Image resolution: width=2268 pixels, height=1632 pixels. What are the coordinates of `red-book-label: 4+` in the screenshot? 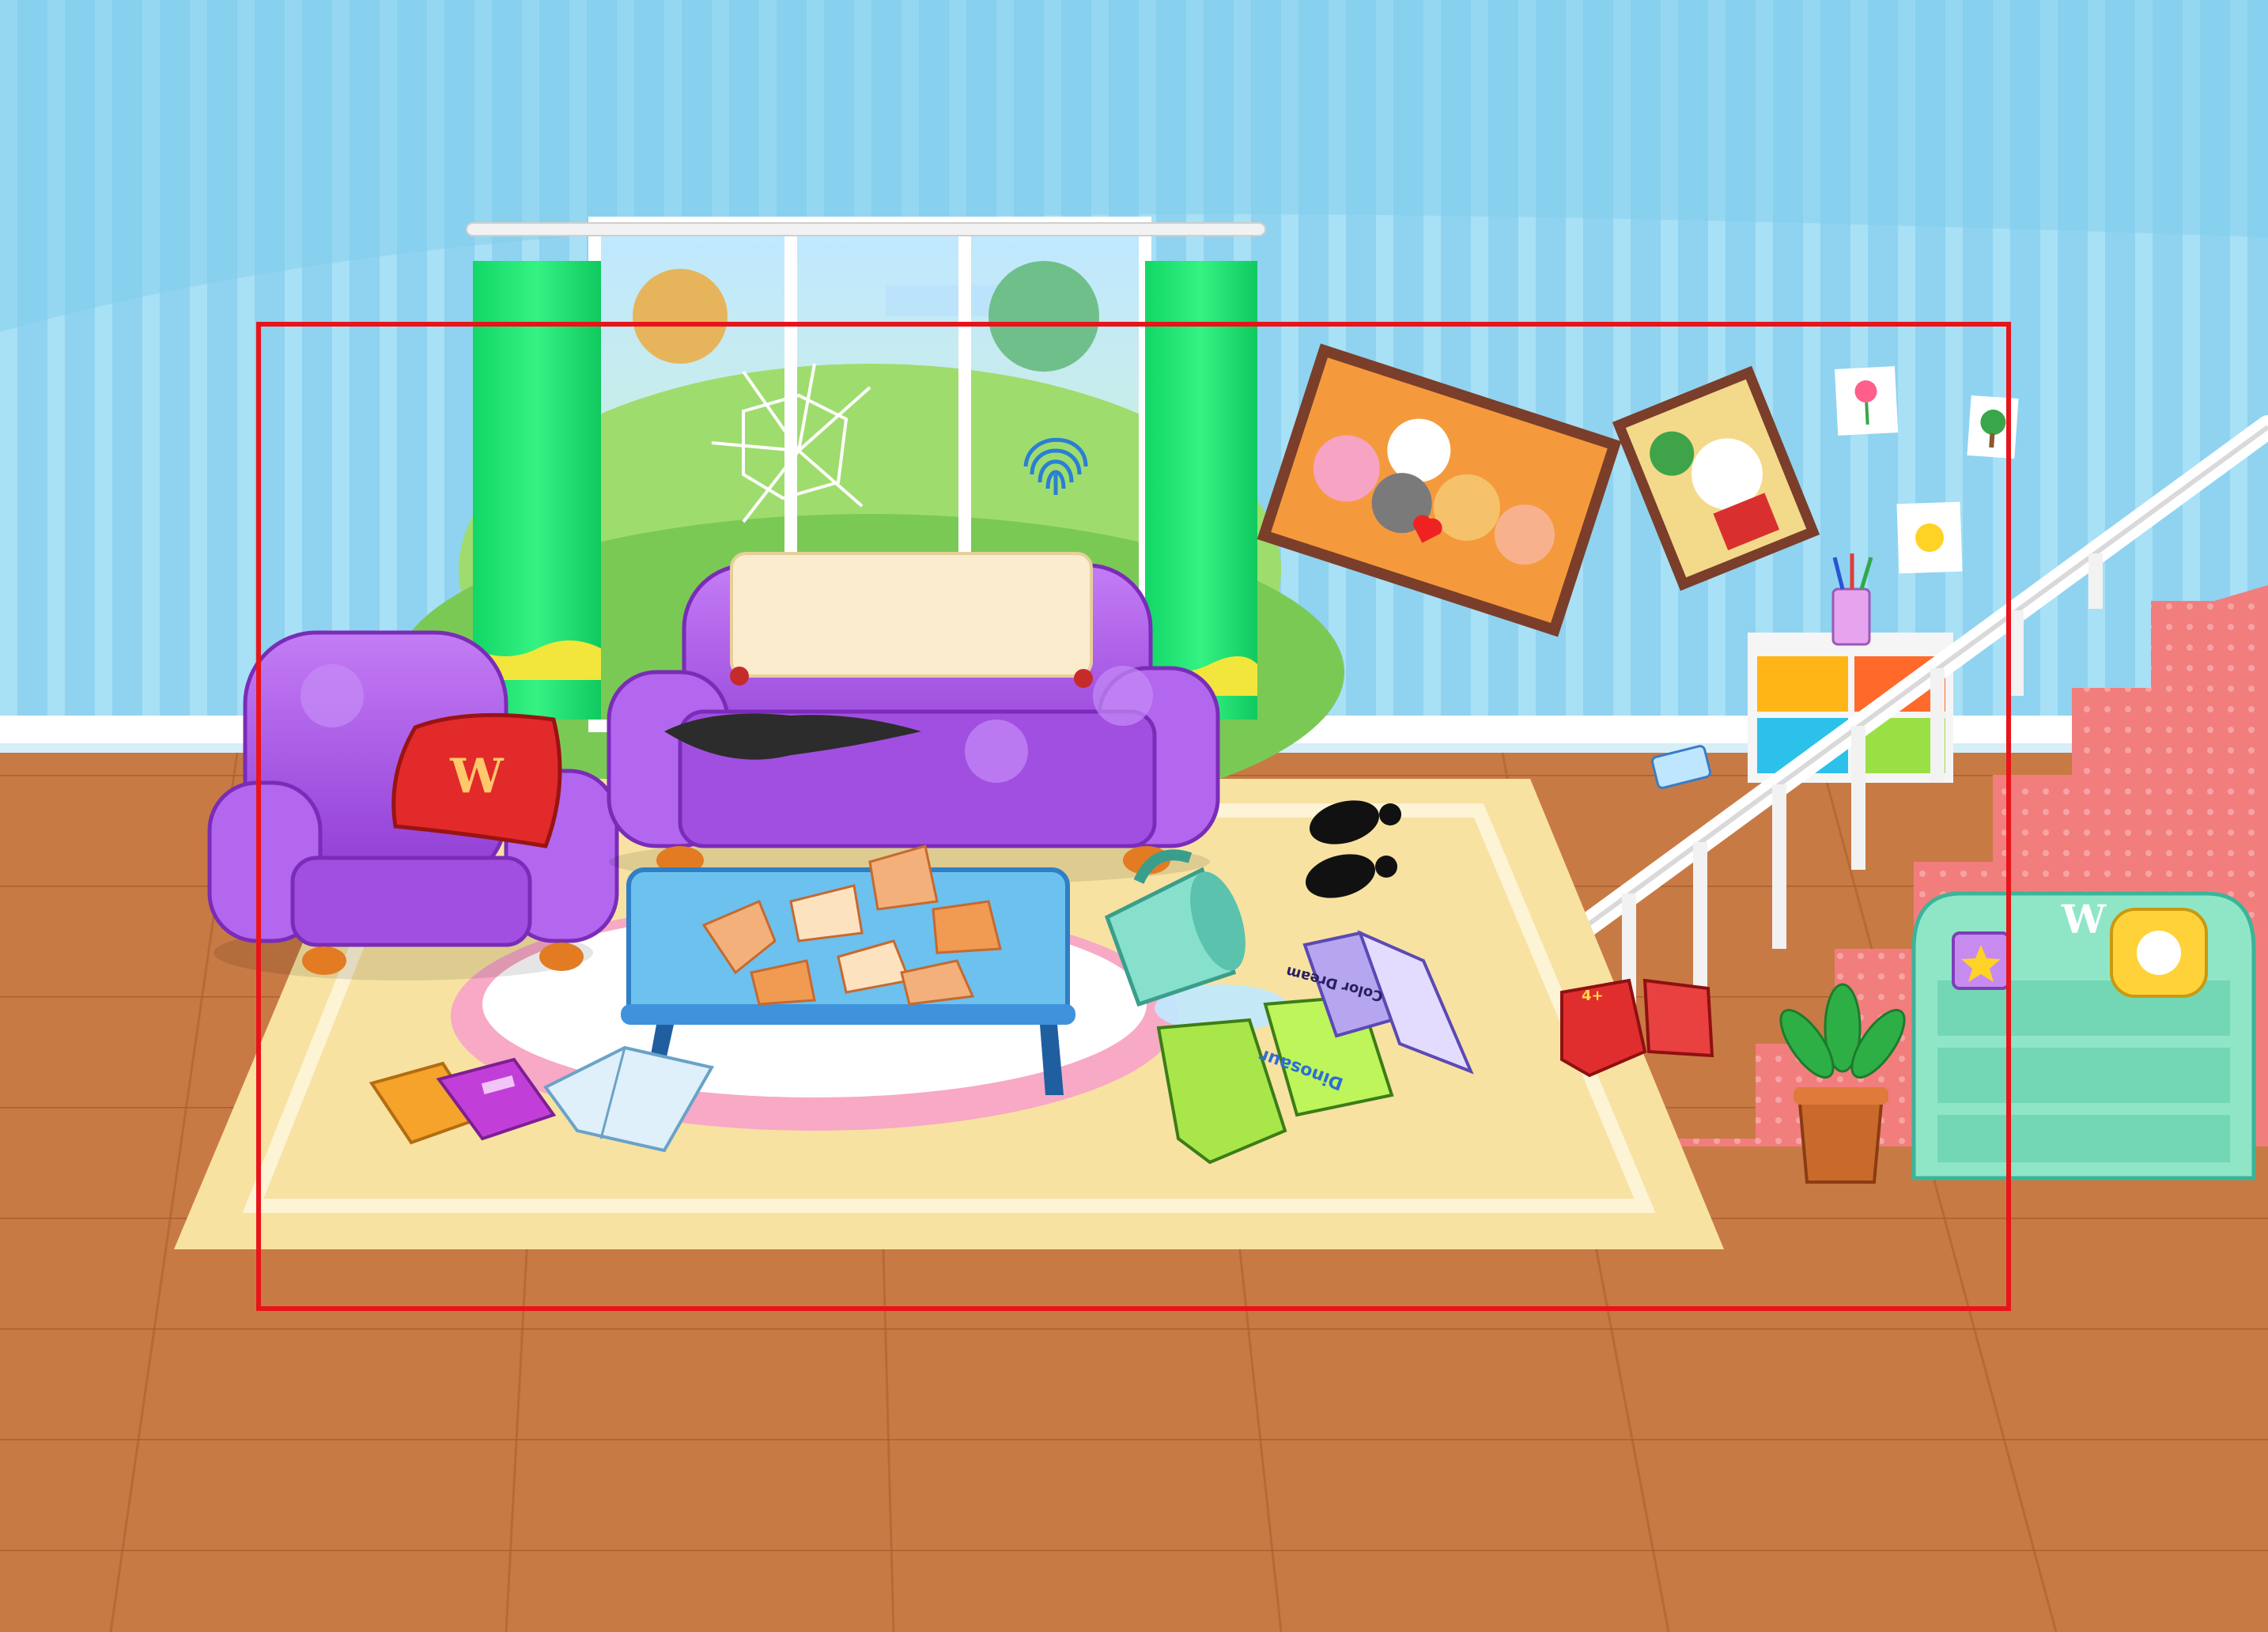 It's located at (1593, 996).